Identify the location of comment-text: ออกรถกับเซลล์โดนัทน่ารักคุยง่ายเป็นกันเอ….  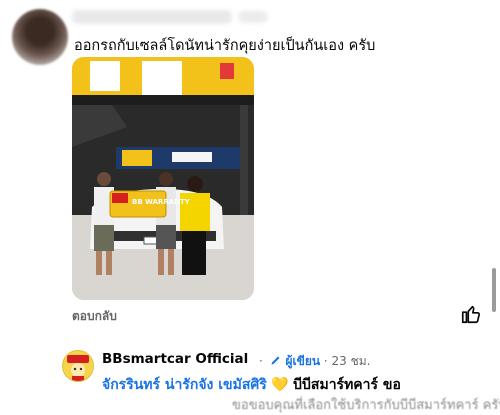
(225, 46).